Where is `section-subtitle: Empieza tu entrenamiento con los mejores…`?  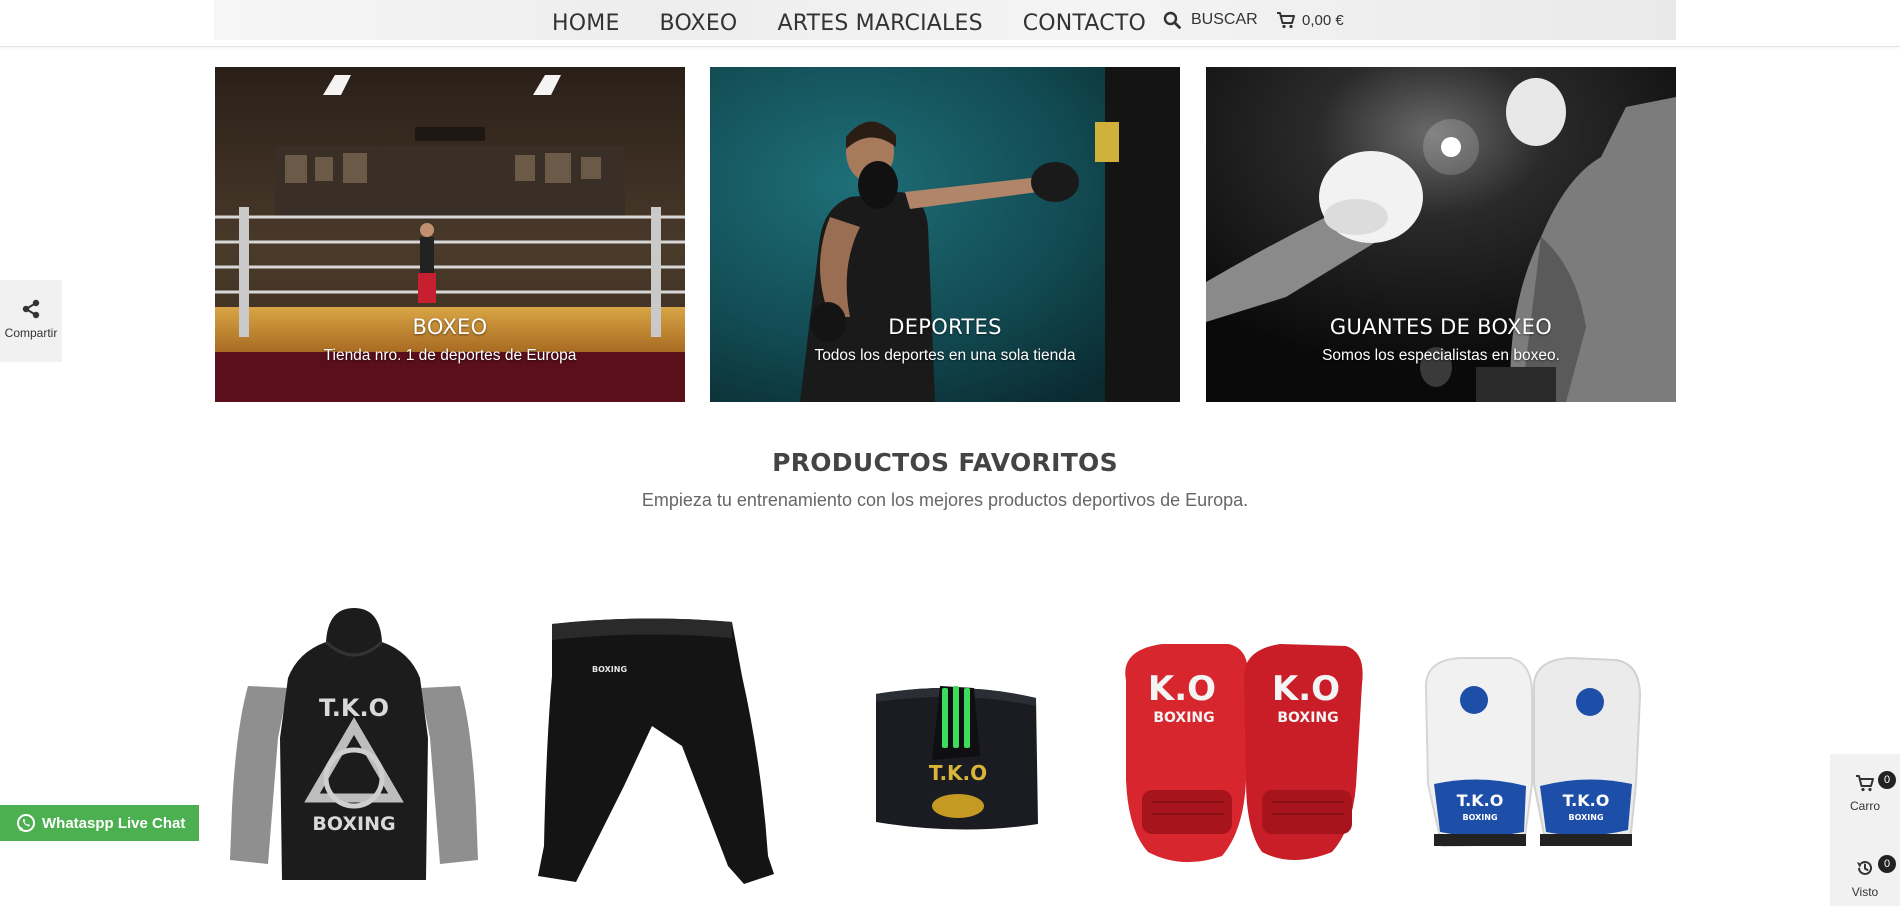 section-subtitle: Empieza tu entrenamiento con los mejores… is located at coordinates (945, 500).